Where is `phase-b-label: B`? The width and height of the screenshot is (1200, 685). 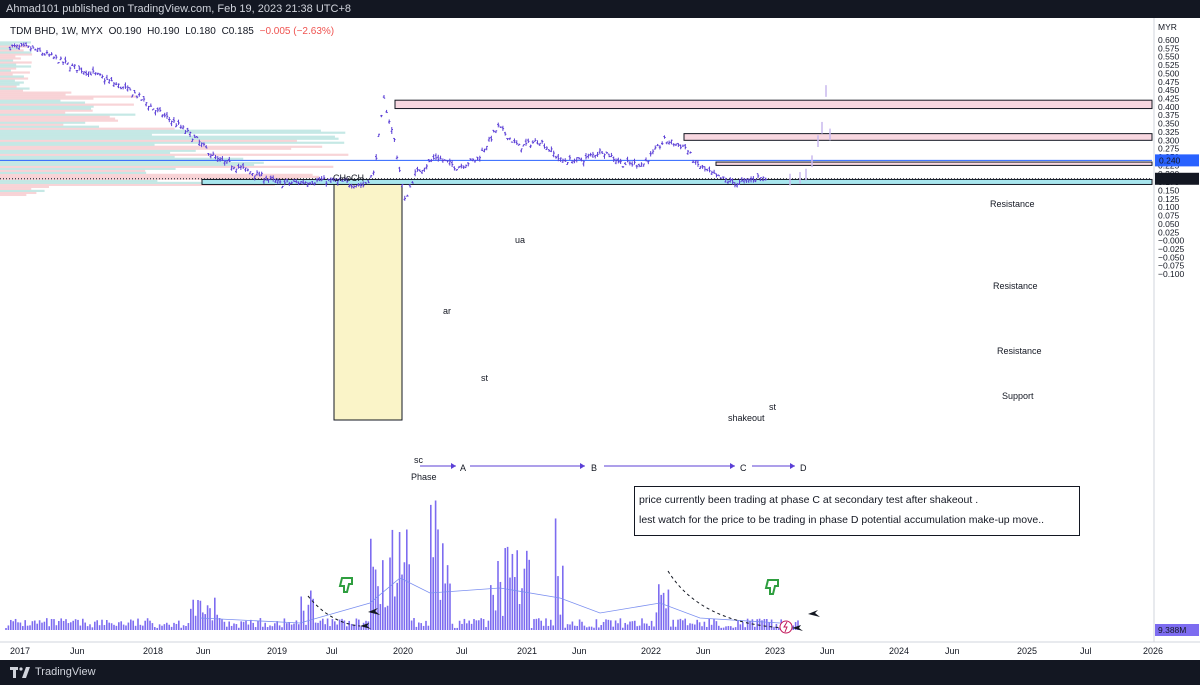 phase-b-label: B is located at coordinates (594, 468).